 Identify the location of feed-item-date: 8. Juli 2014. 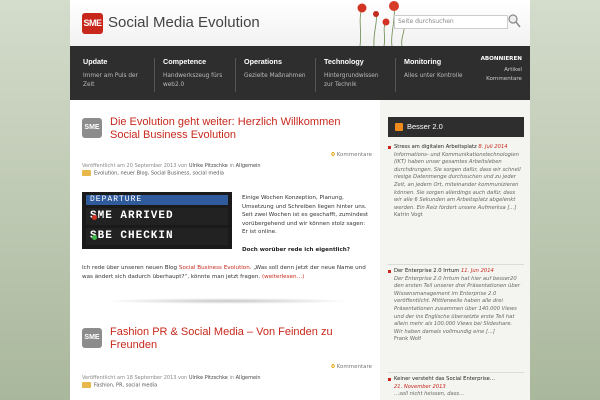
(493, 147).